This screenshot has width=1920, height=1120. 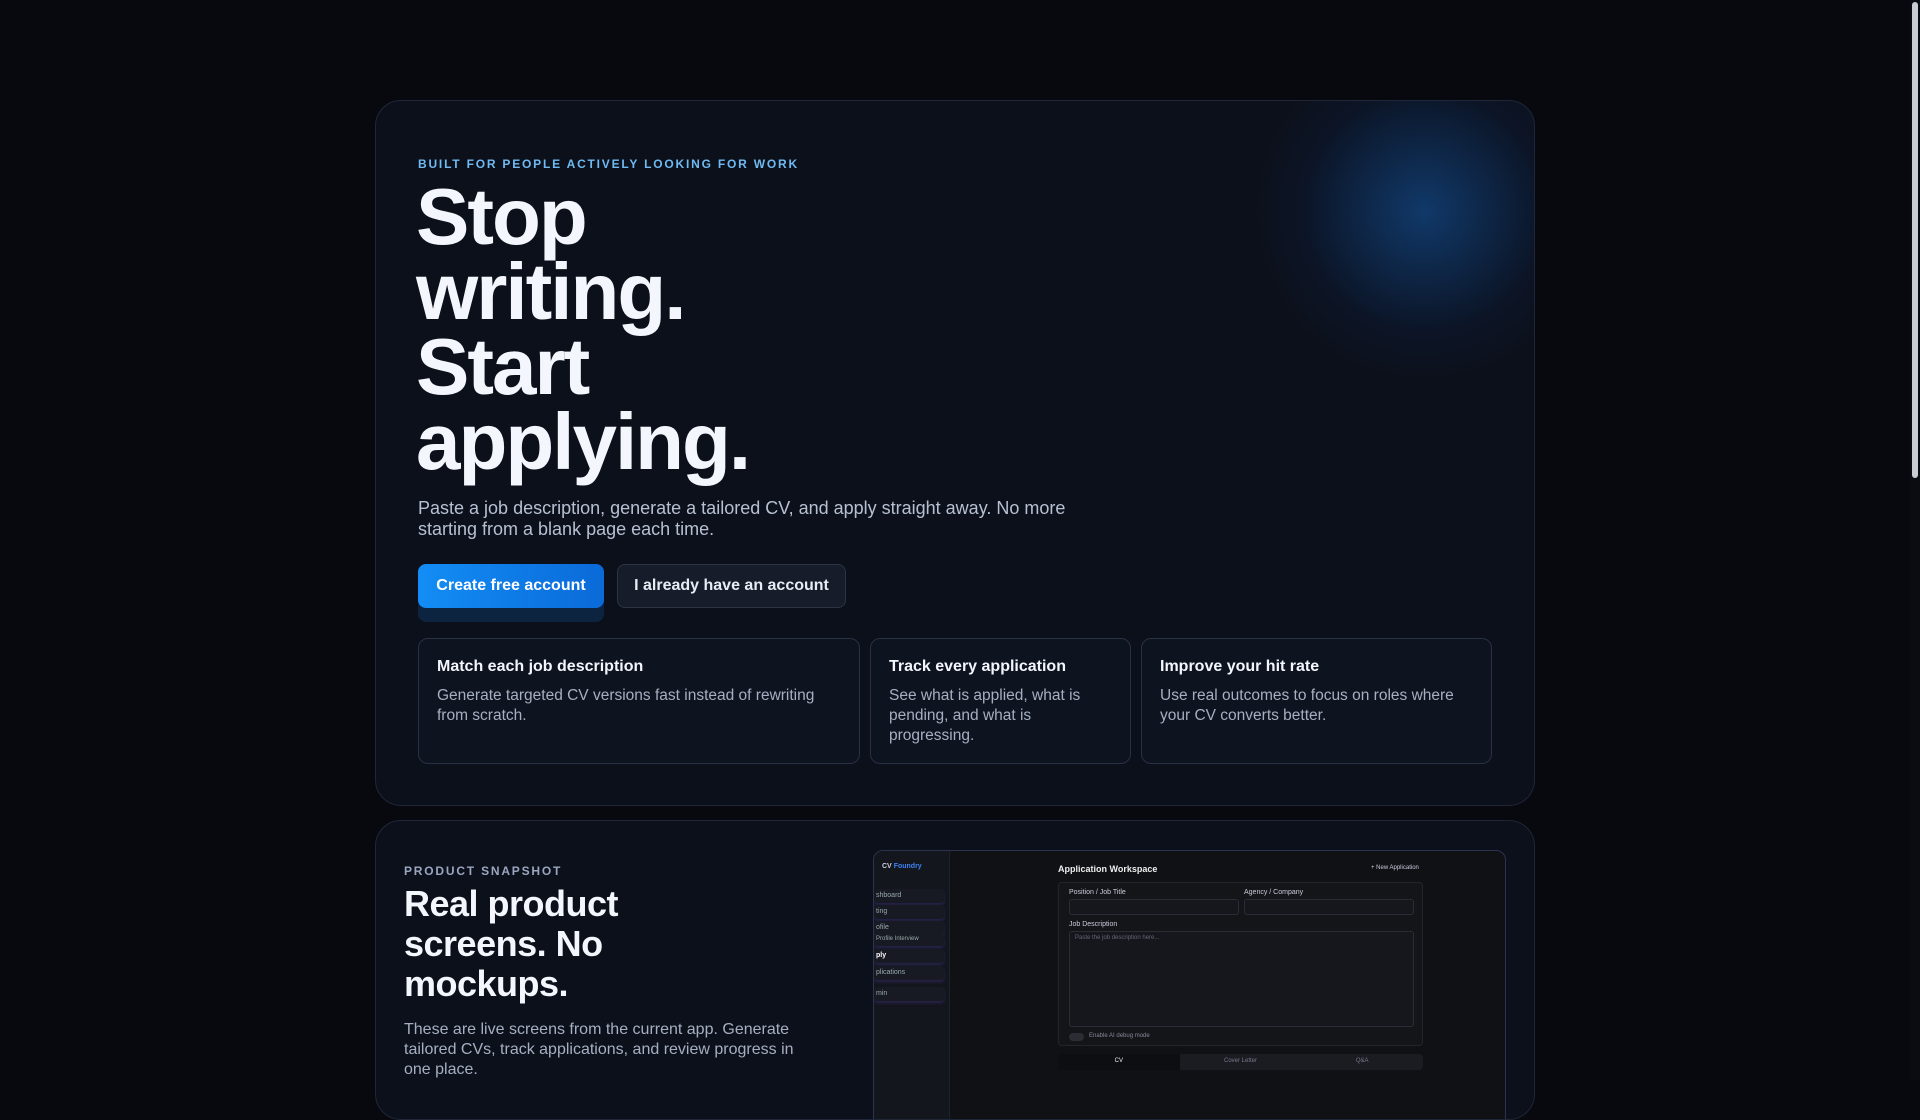 I want to click on field-label: Position / Job Title, so click(x=1097, y=892).